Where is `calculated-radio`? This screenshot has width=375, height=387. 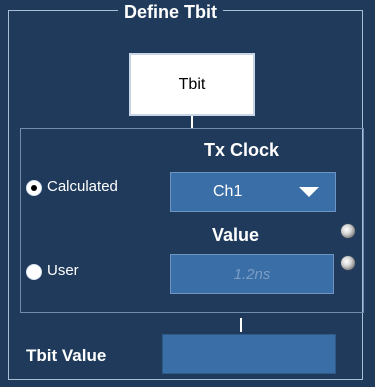 calculated-radio is located at coordinates (34, 188).